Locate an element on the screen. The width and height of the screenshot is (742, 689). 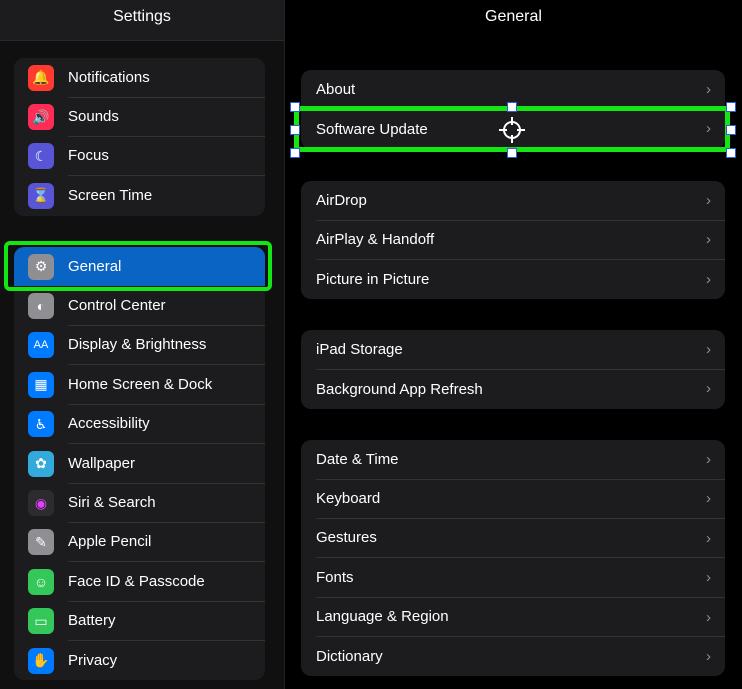
pencil-icon: ✎ is located at coordinates (41, 542).